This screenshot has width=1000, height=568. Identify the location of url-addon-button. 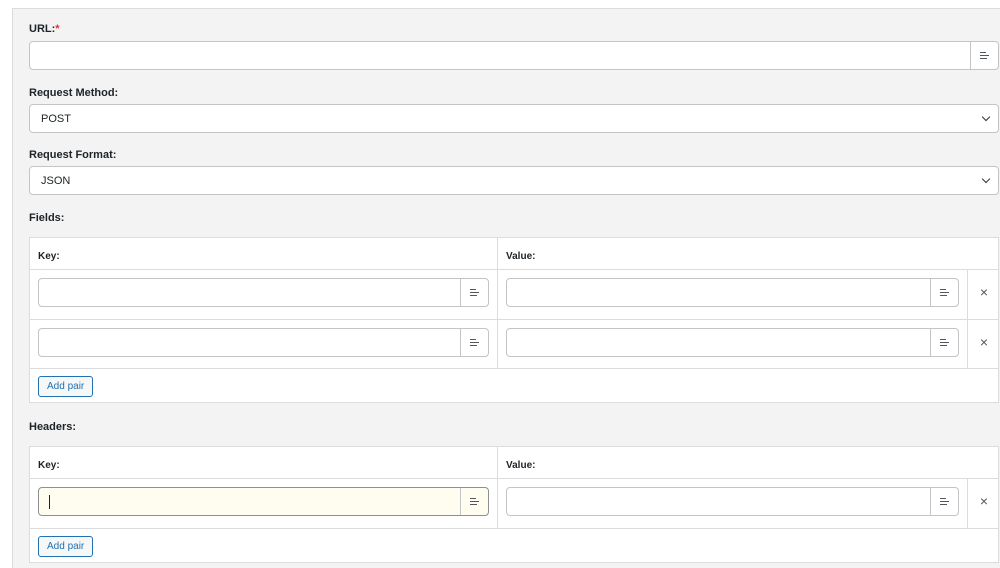
(984, 55).